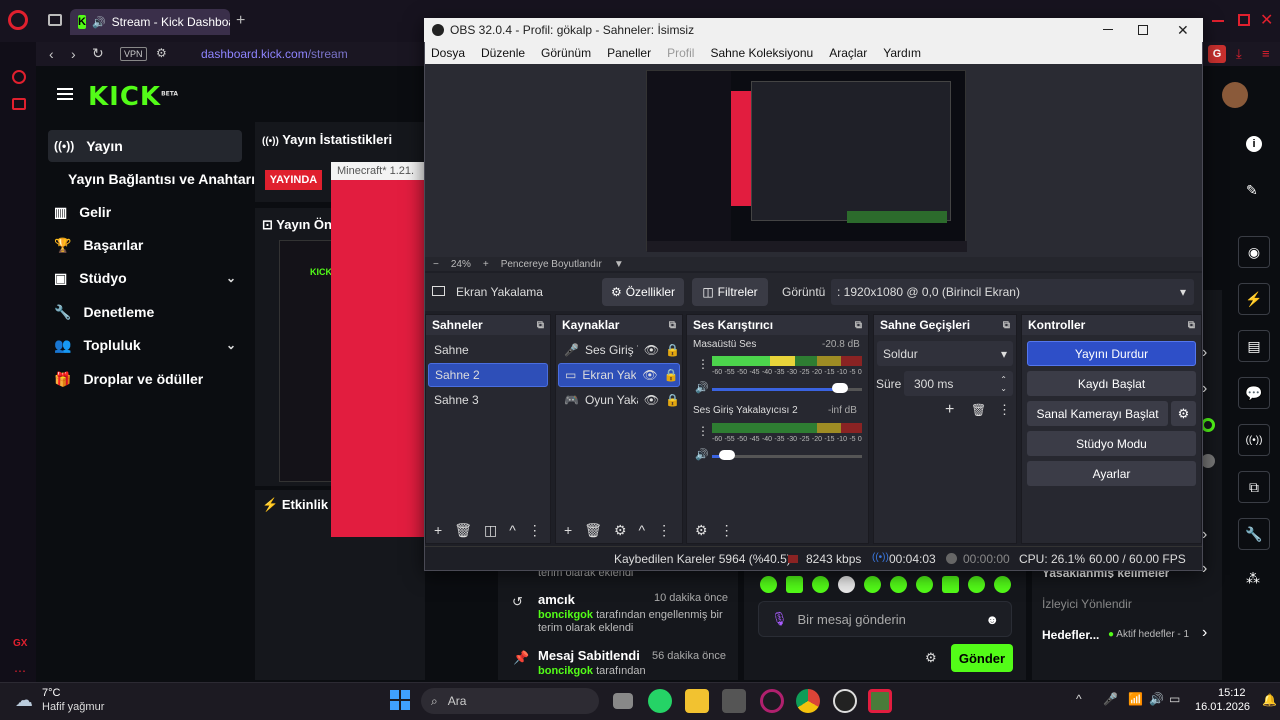 Image resolution: width=1280 pixels, height=720 pixels. I want to click on clock-time: 15:12, so click(1232, 693).